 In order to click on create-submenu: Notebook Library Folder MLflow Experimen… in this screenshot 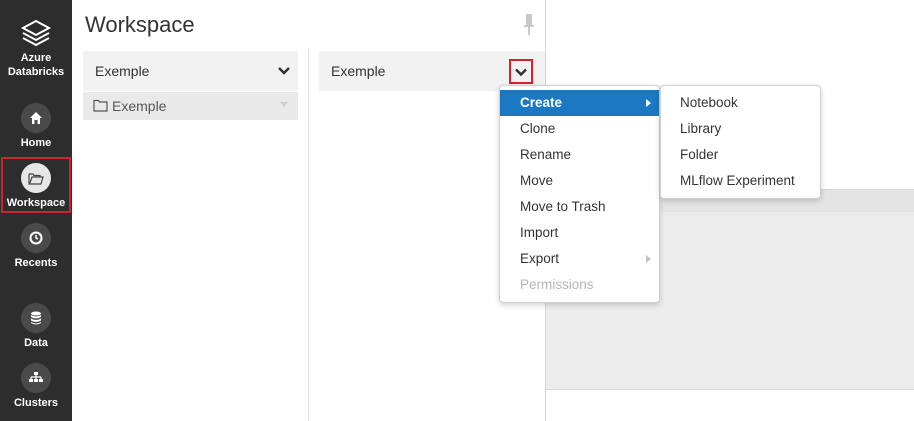, I will do `click(740, 142)`.